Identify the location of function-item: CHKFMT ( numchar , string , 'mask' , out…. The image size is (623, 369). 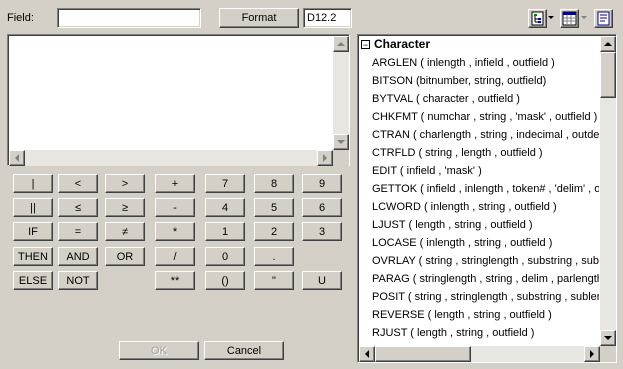
(484, 117).